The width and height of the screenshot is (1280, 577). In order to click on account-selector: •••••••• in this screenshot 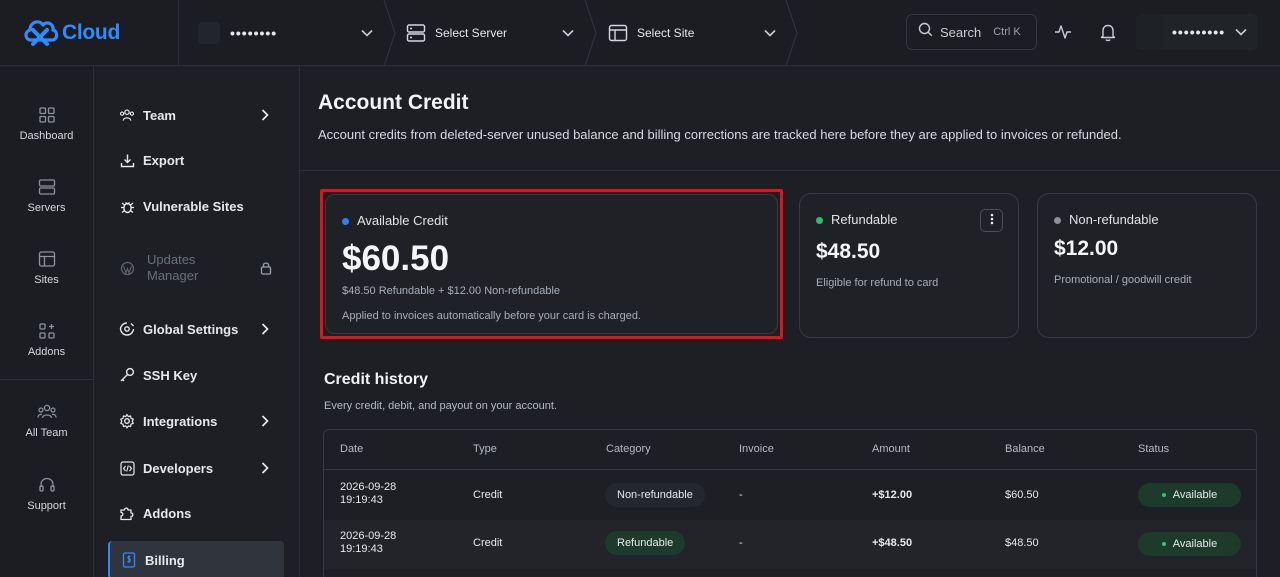, I will do `click(288, 33)`.